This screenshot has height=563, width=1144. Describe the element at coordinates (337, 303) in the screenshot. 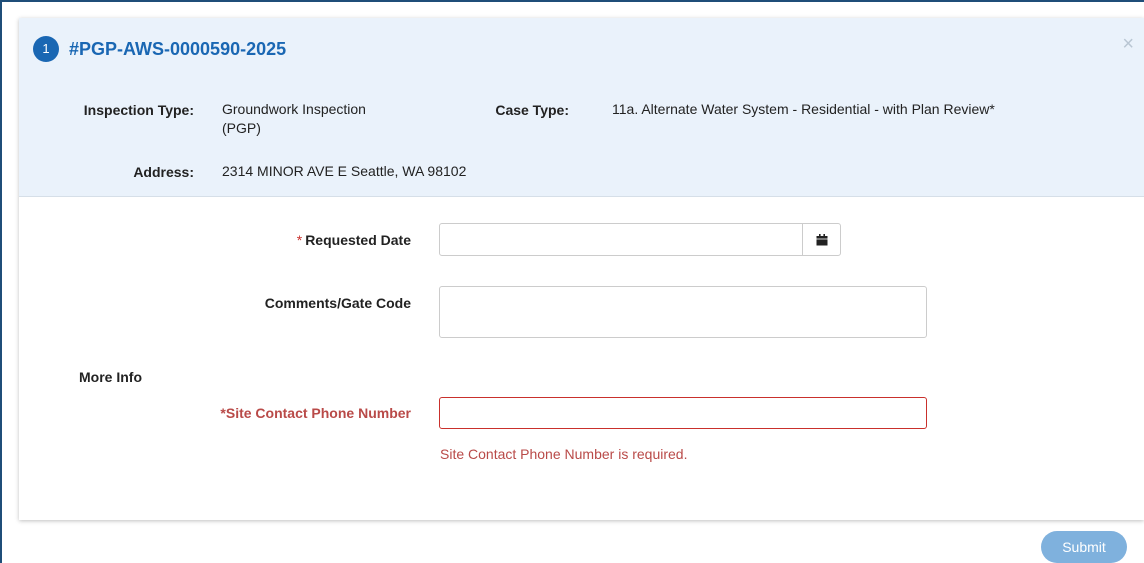

I see `comments-gate-code-label: Comments/Gate Code` at that location.